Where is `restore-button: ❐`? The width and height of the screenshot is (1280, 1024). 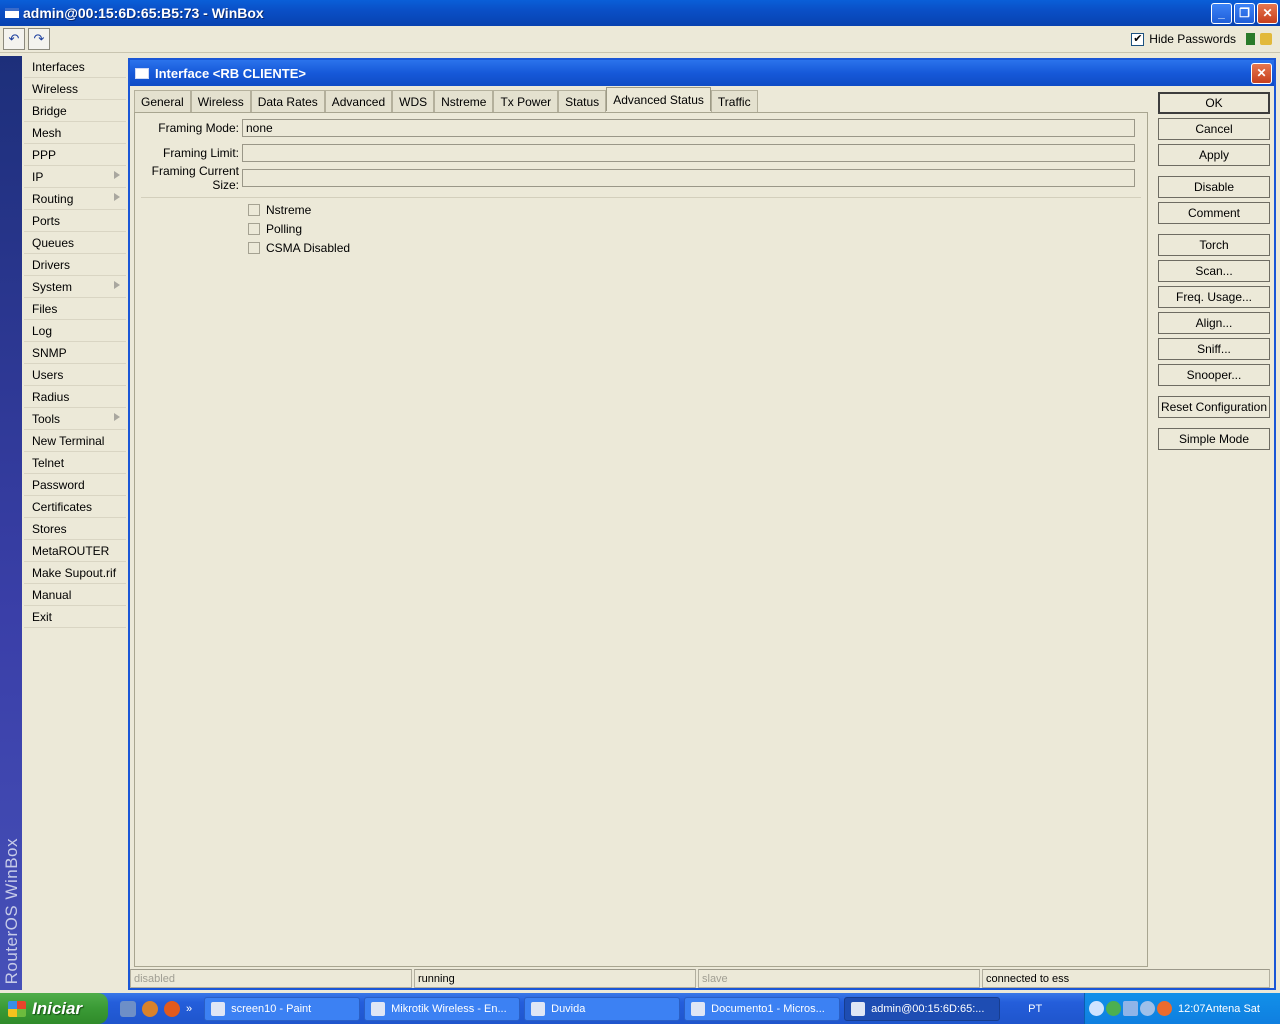 restore-button: ❐ is located at coordinates (1244, 13).